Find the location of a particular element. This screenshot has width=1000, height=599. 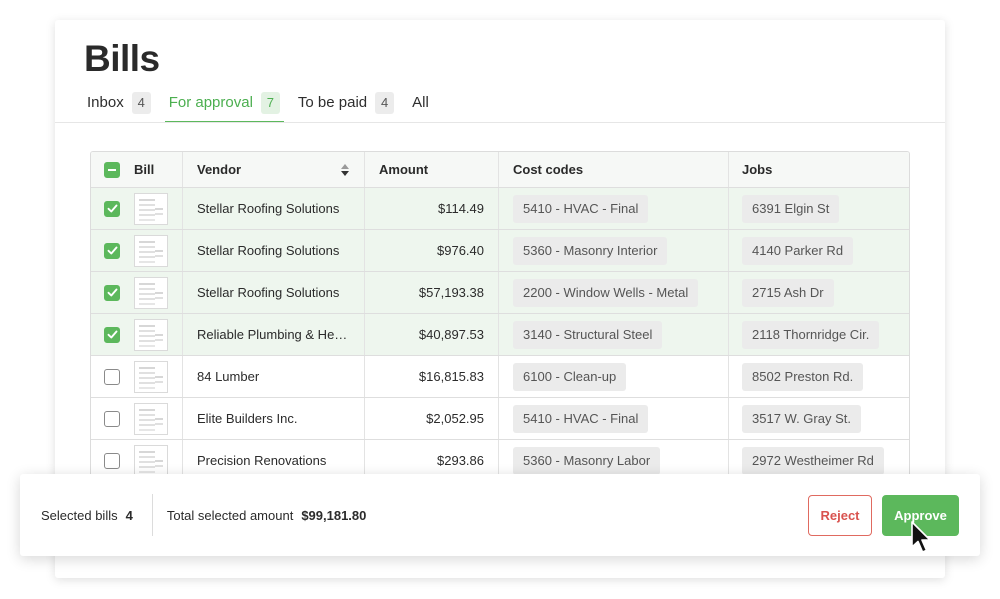

cost-code-chip: 6100 - Clean-up is located at coordinates (570, 376).